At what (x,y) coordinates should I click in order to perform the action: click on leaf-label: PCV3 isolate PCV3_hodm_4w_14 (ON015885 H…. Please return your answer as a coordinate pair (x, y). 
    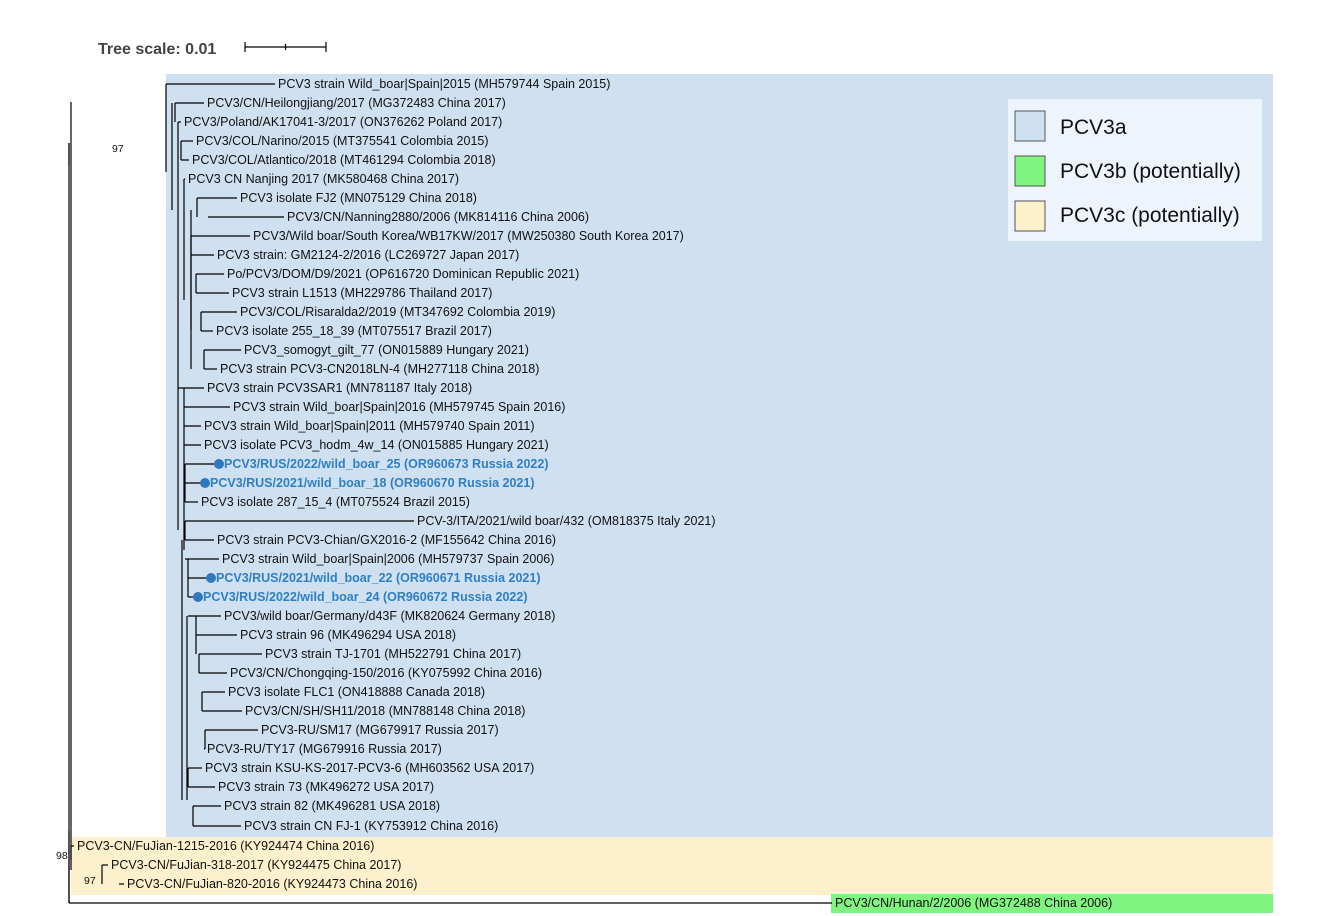
    Looking at the image, I should click on (376, 445).